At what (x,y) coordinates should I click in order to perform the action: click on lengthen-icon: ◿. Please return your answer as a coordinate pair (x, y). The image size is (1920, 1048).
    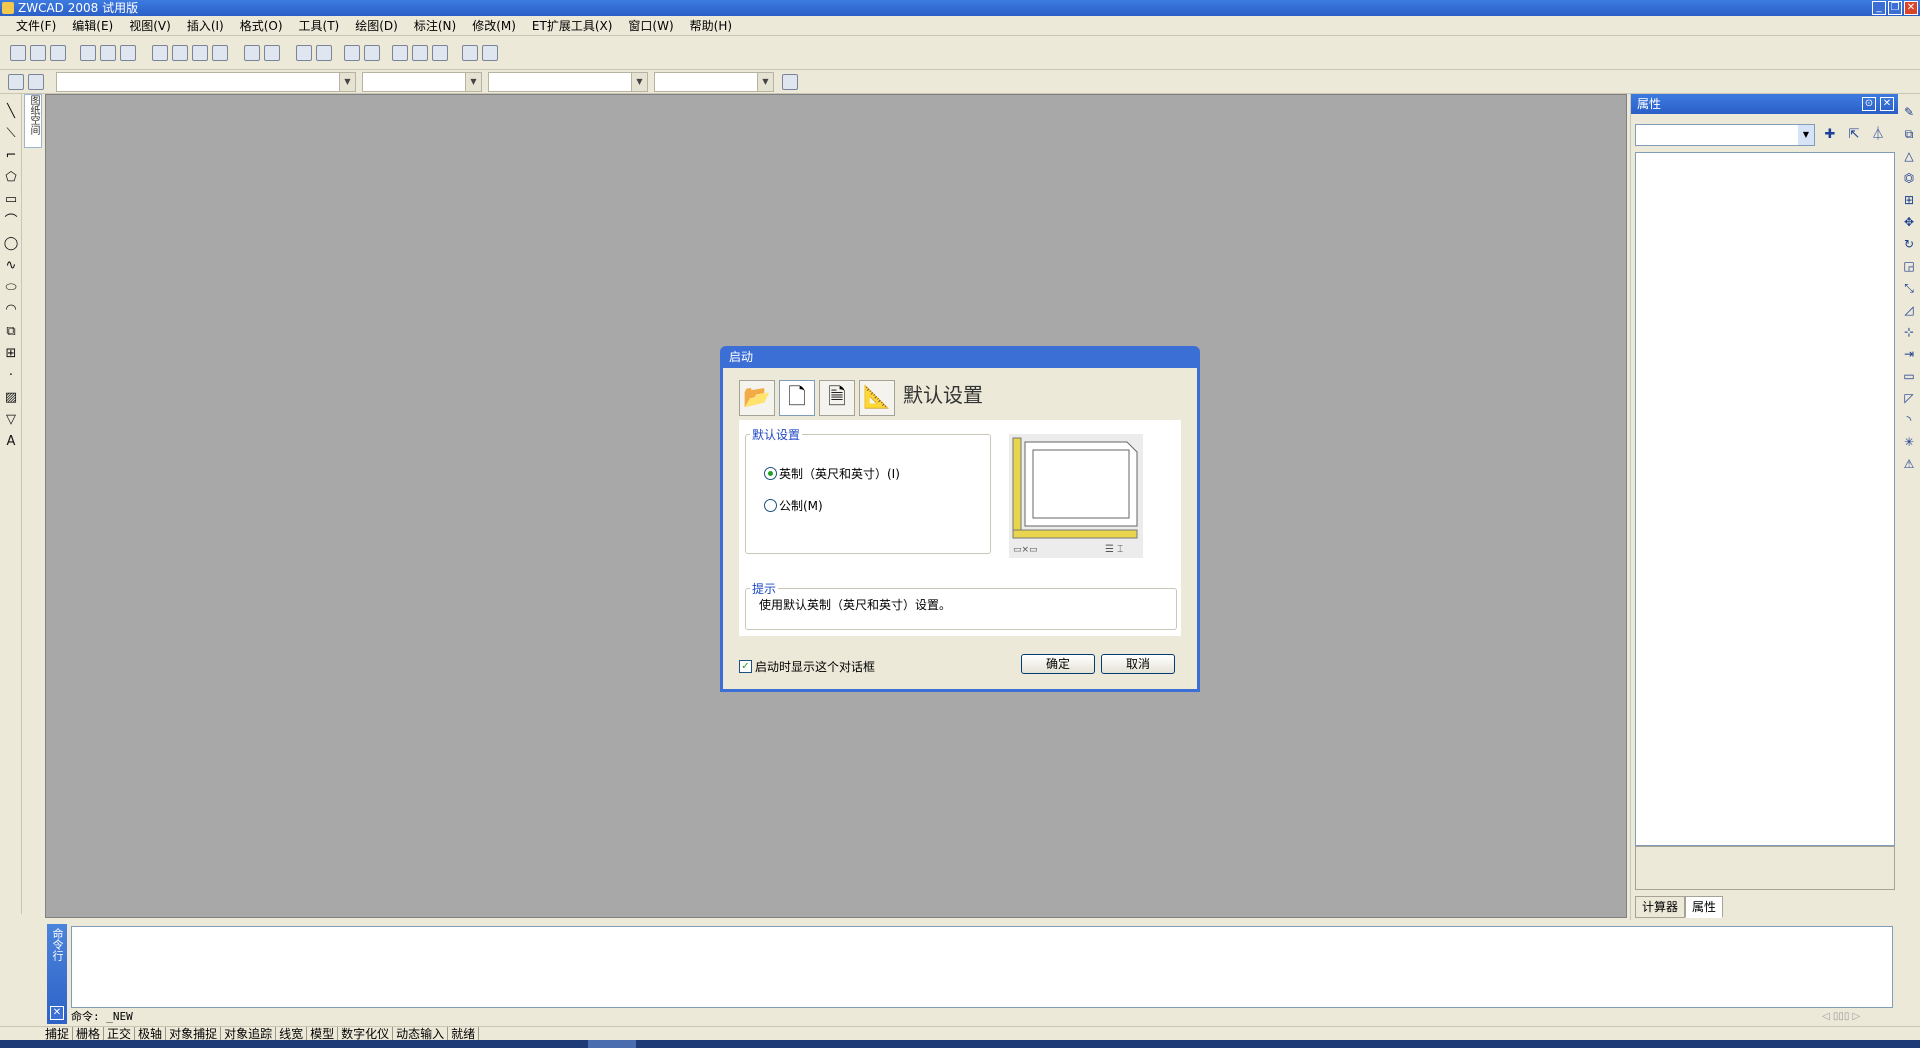
    Looking at the image, I should click on (1909, 310).